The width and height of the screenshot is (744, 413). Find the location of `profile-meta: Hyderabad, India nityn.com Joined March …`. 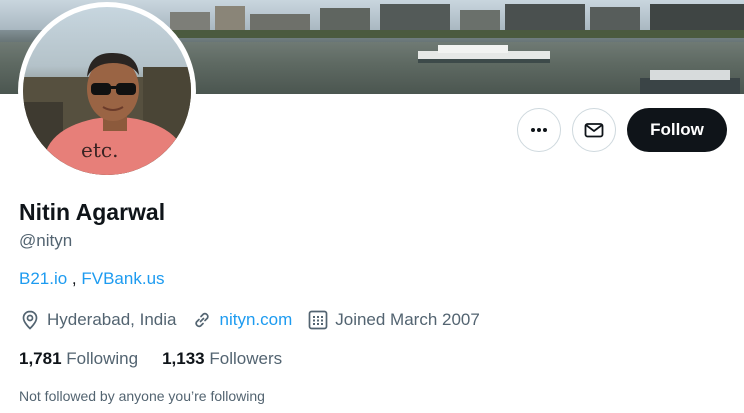

profile-meta: Hyderabad, India nityn.com Joined March … is located at coordinates (257, 320).